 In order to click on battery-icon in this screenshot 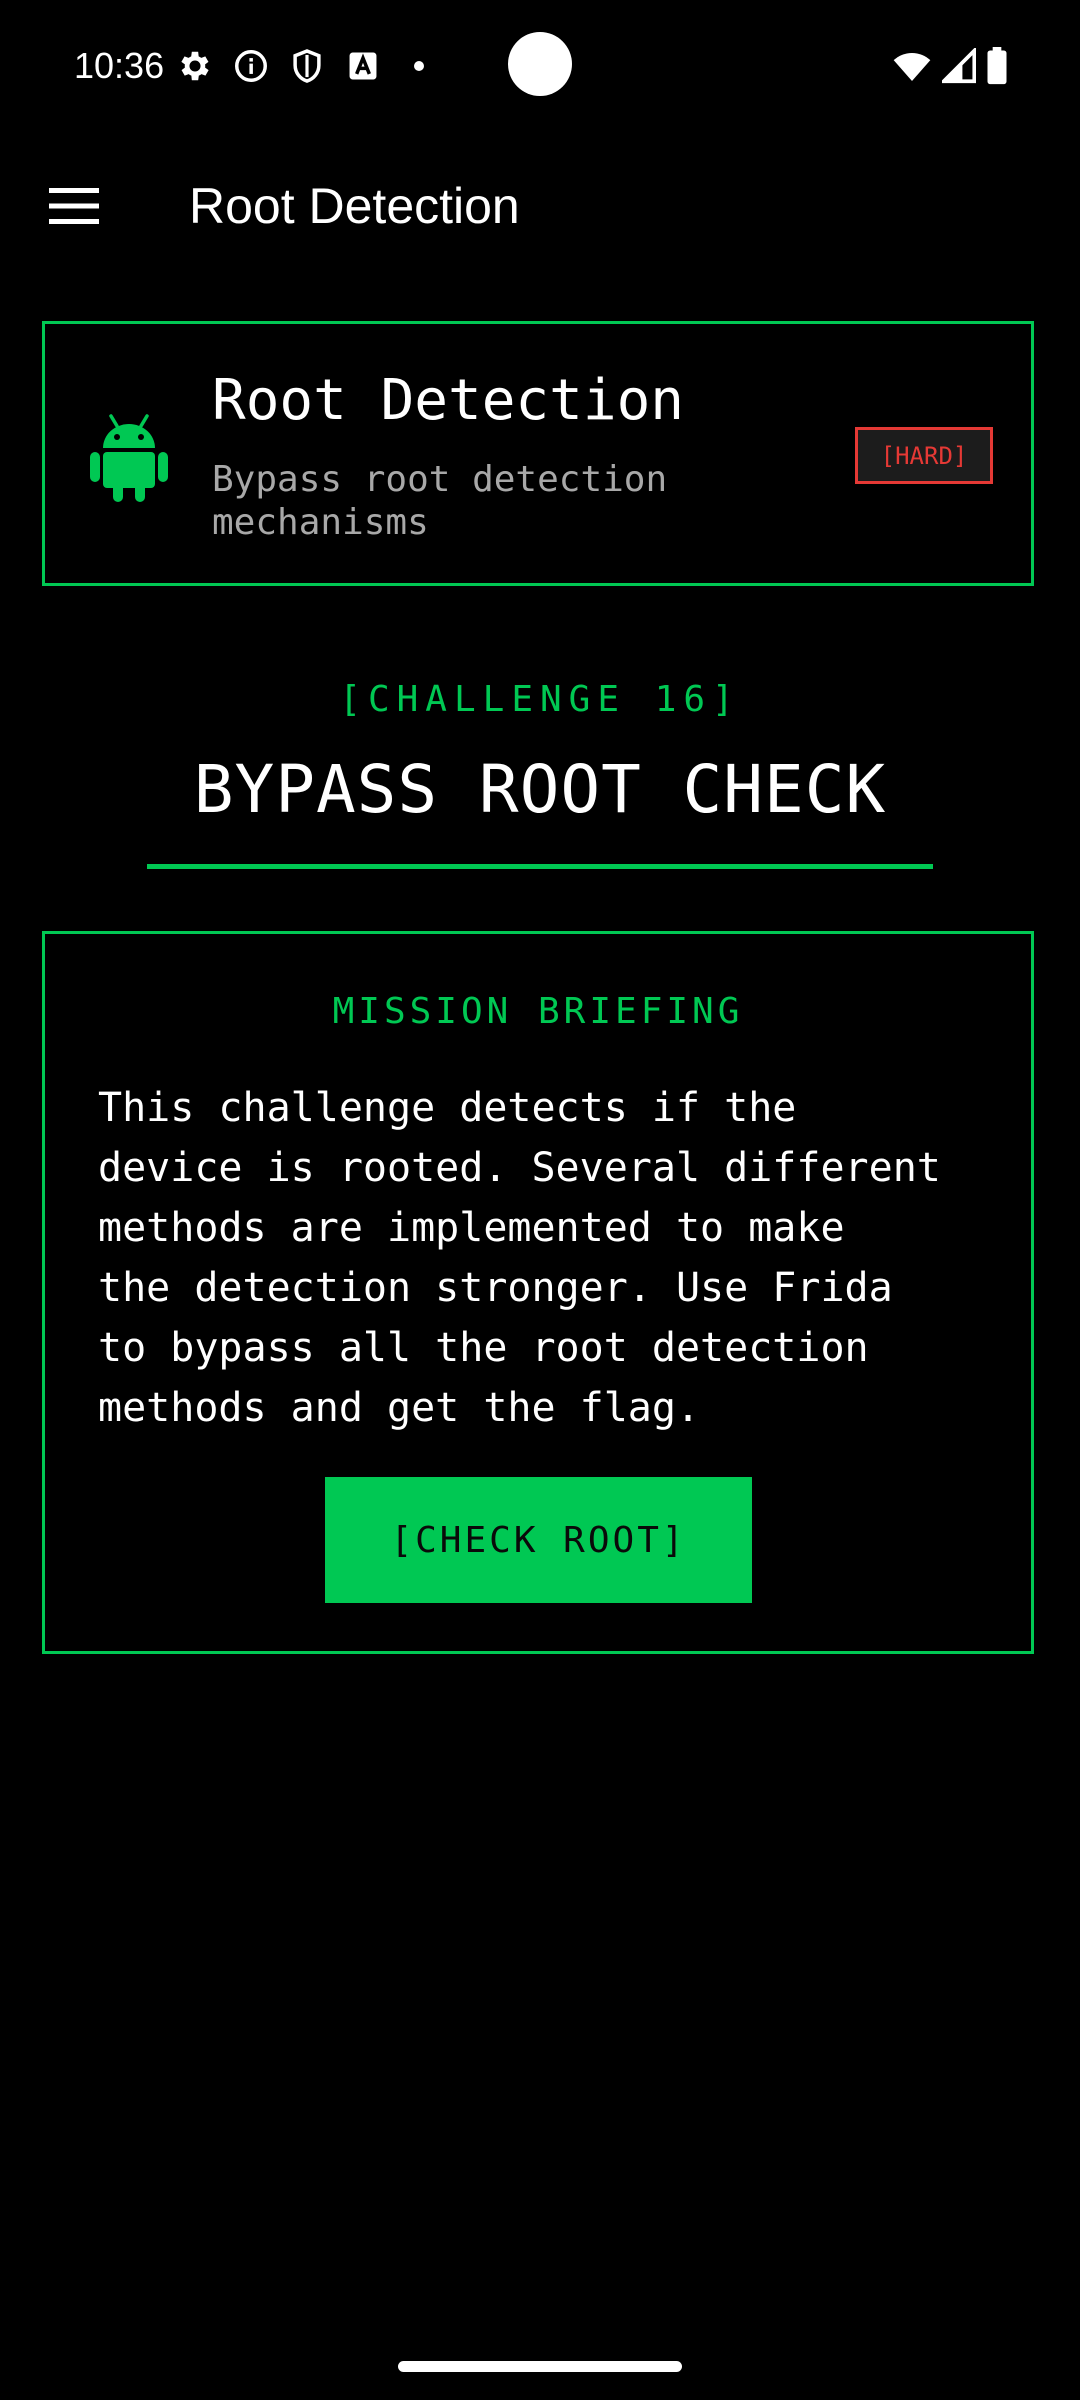, I will do `click(997, 66)`.